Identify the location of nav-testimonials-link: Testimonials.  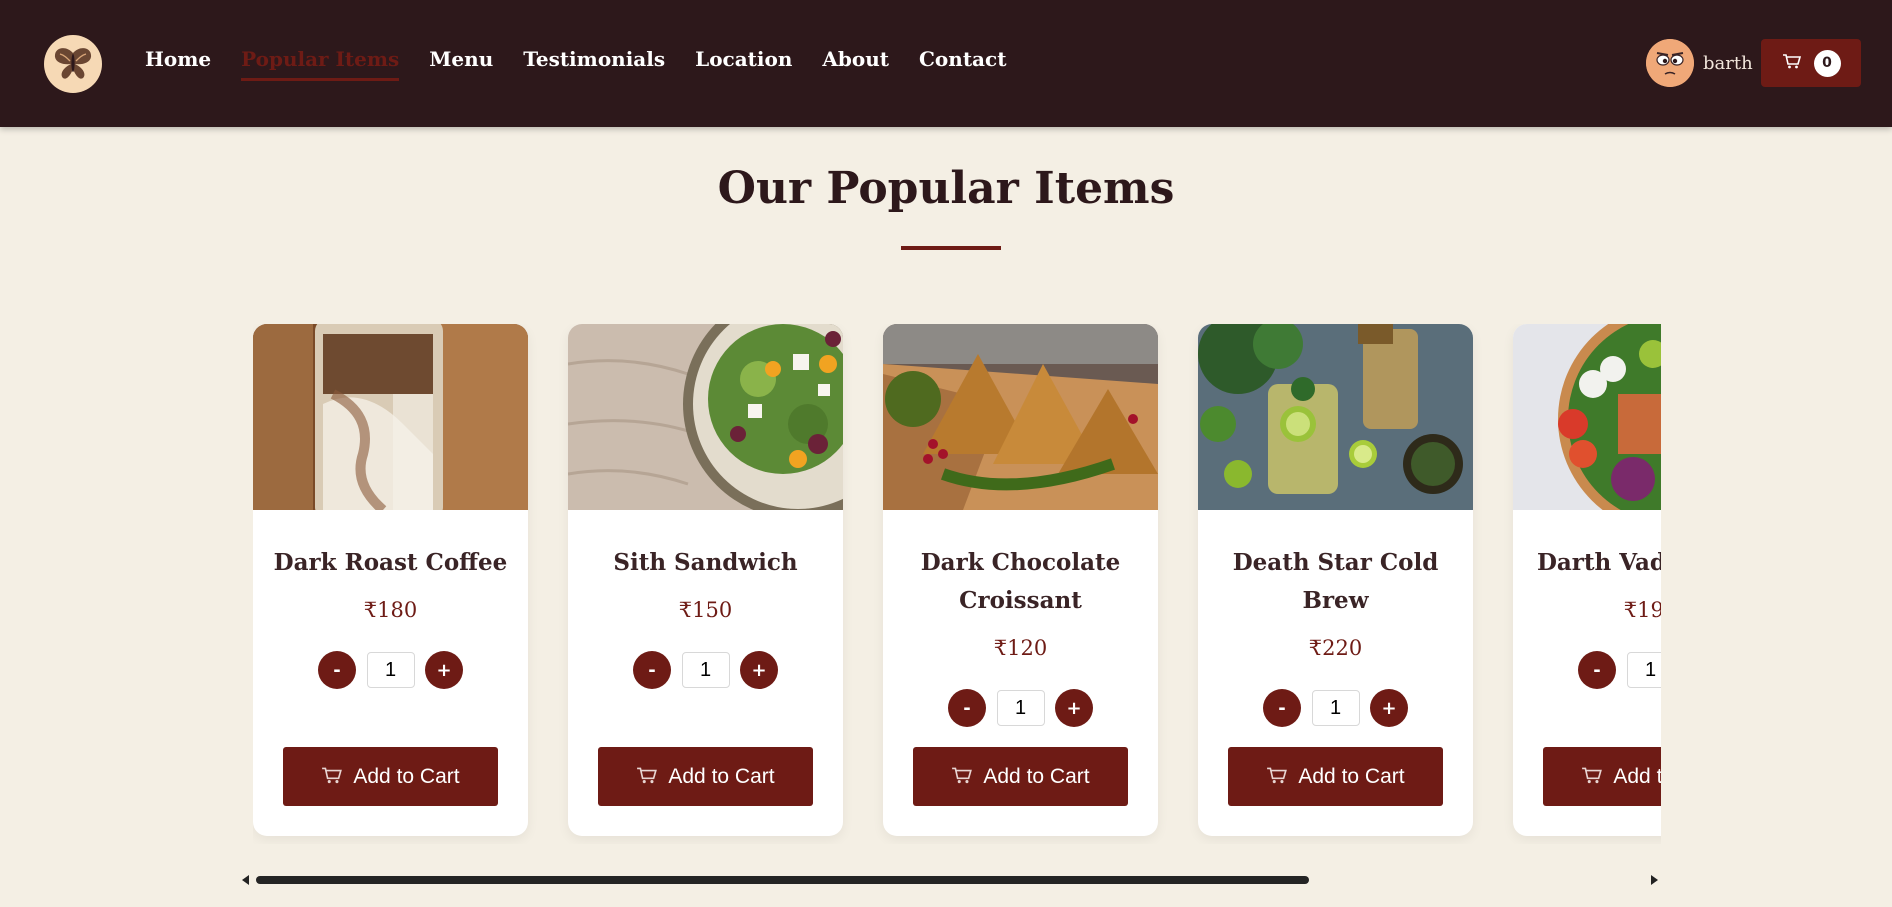
(594, 64).